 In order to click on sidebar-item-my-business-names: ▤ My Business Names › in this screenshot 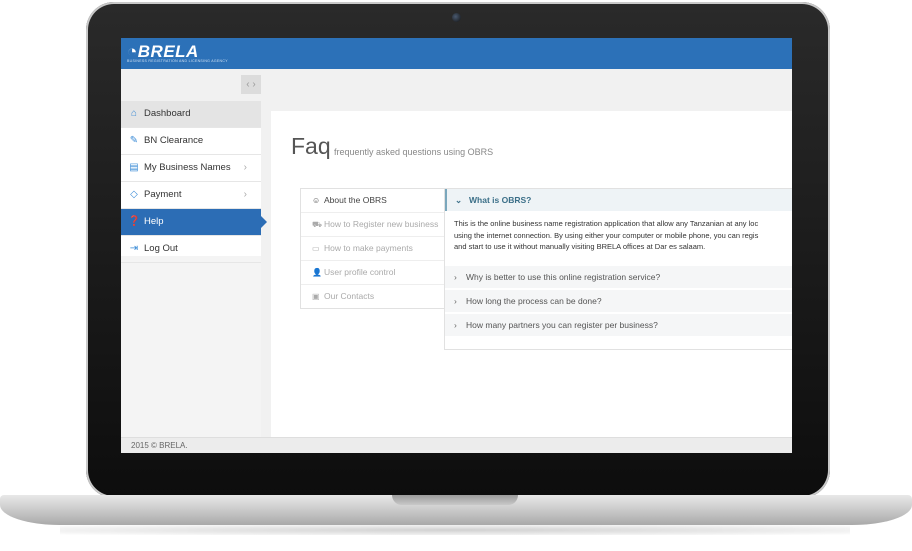, I will do `click(191, 168)`.